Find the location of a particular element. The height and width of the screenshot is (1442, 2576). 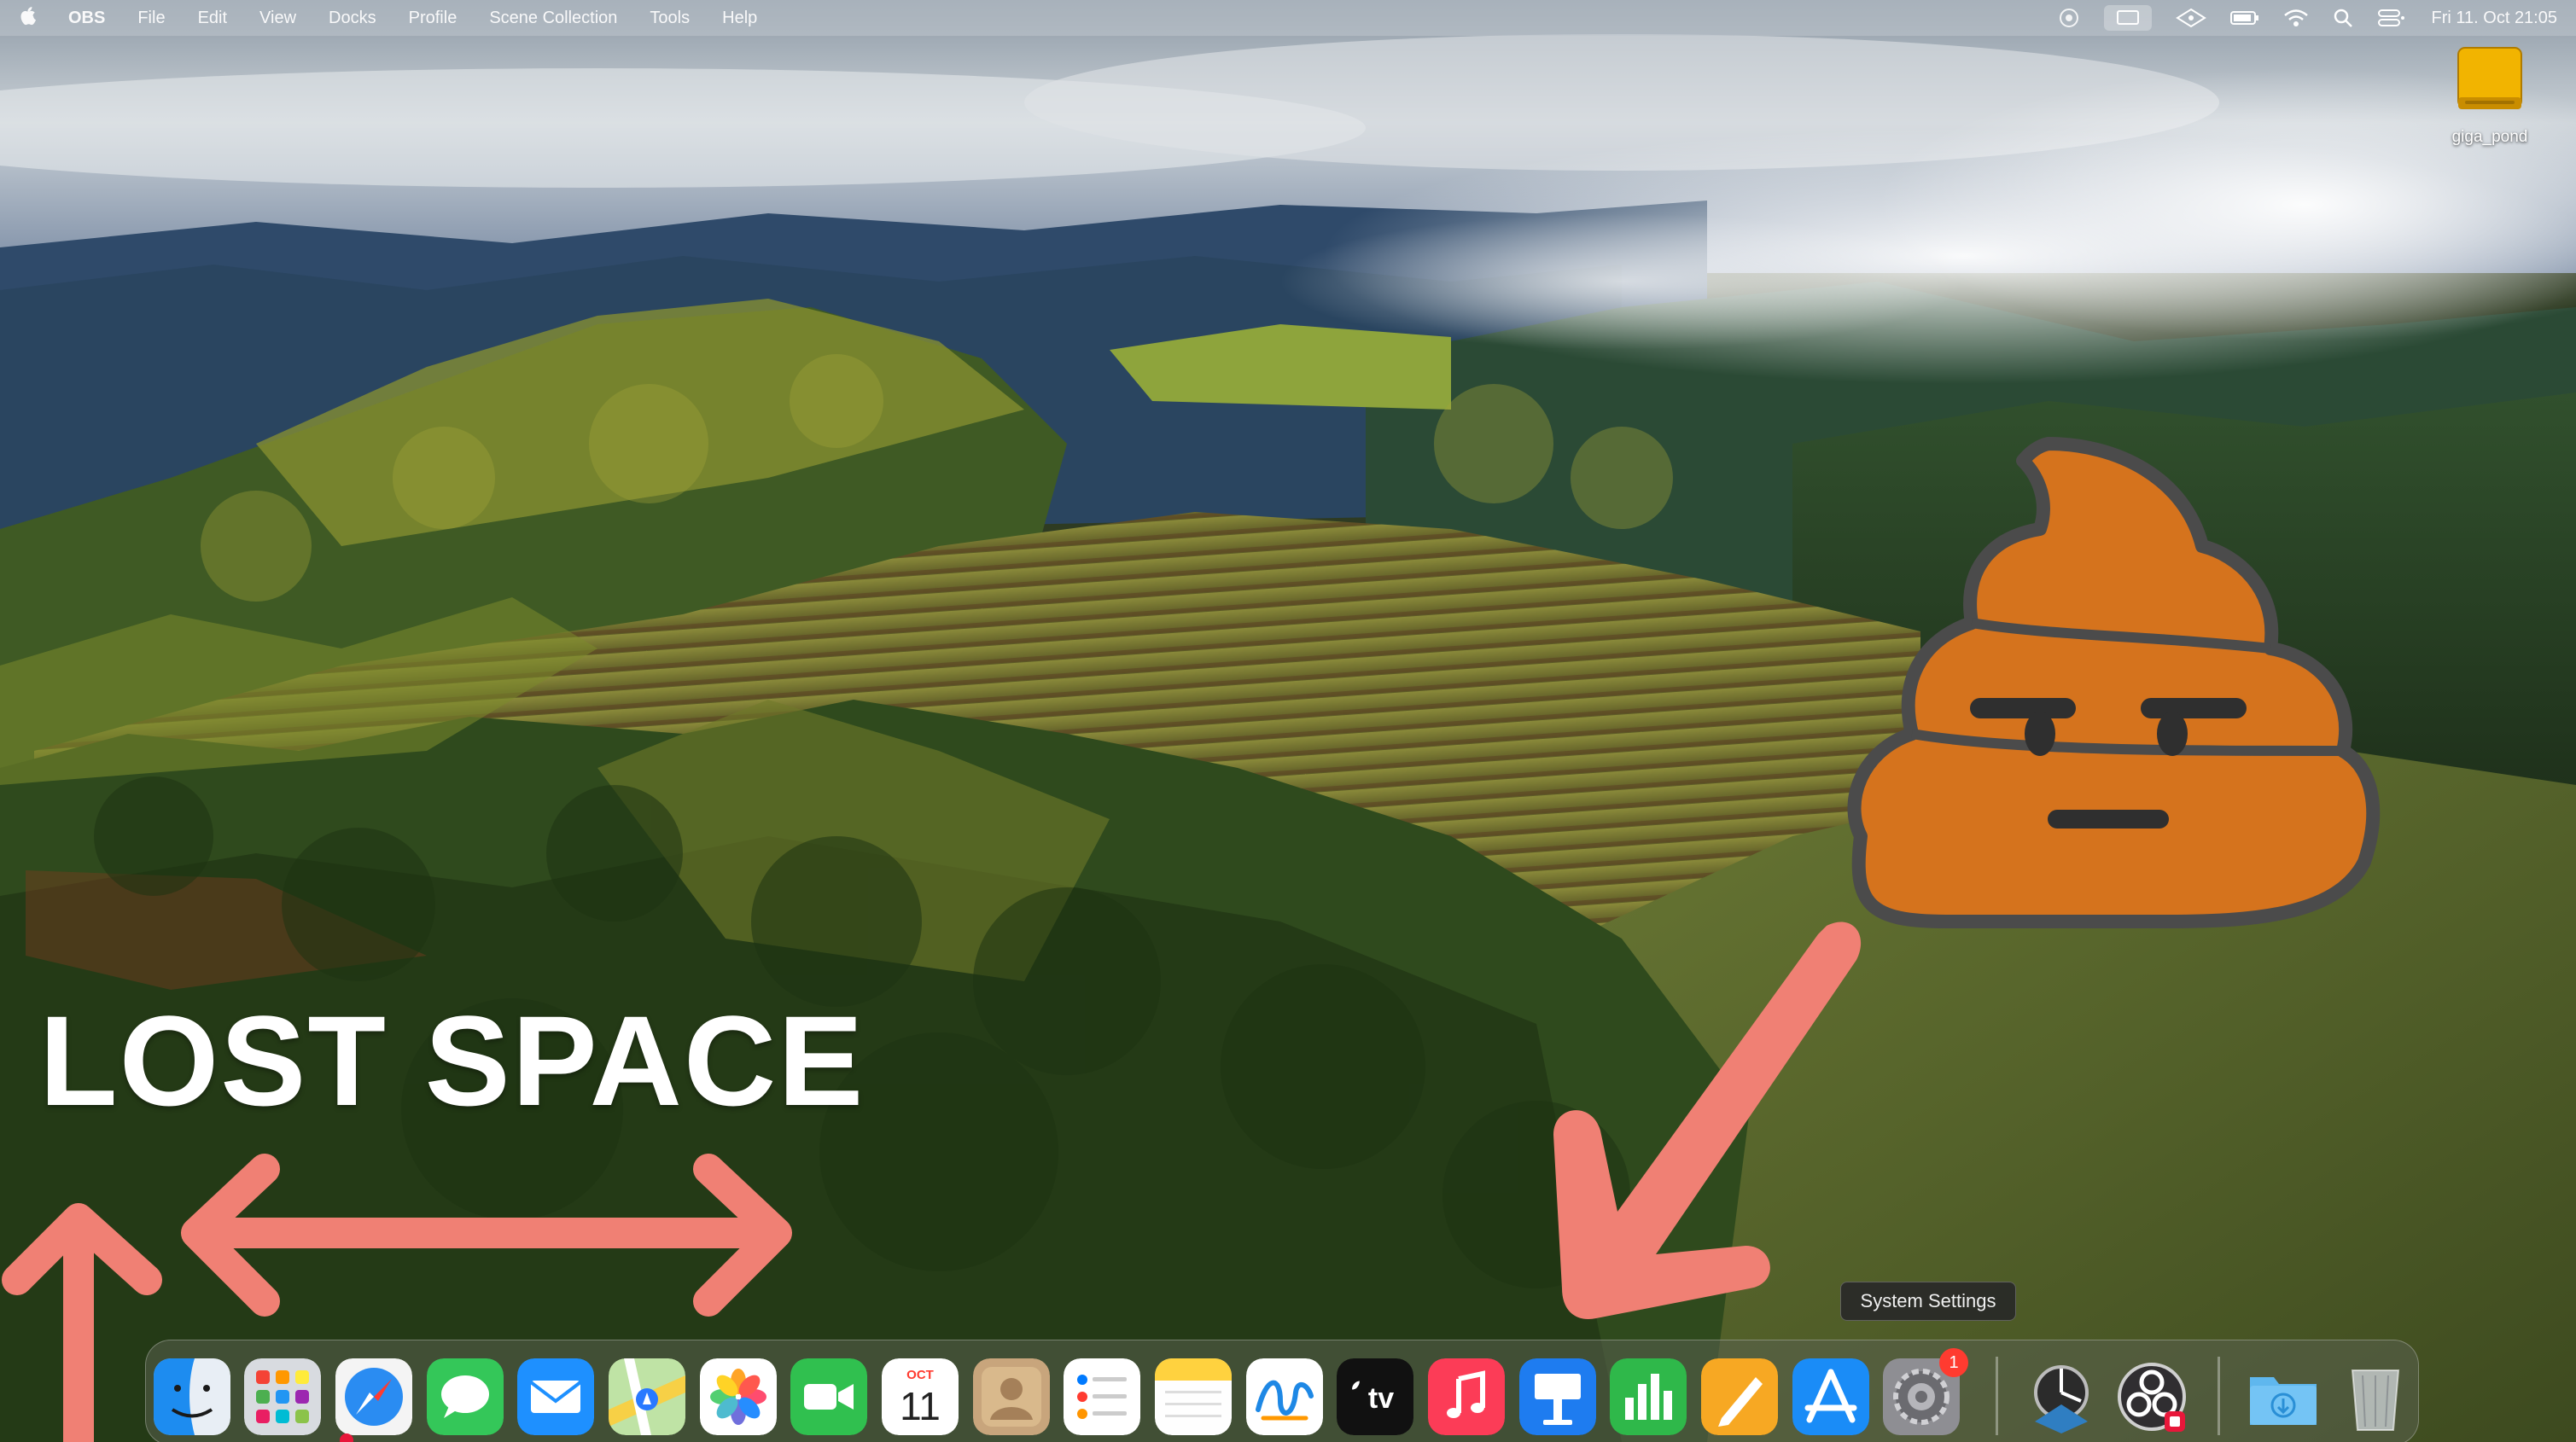

dock-app-network-radar is located at coordinates (2061, 1396).